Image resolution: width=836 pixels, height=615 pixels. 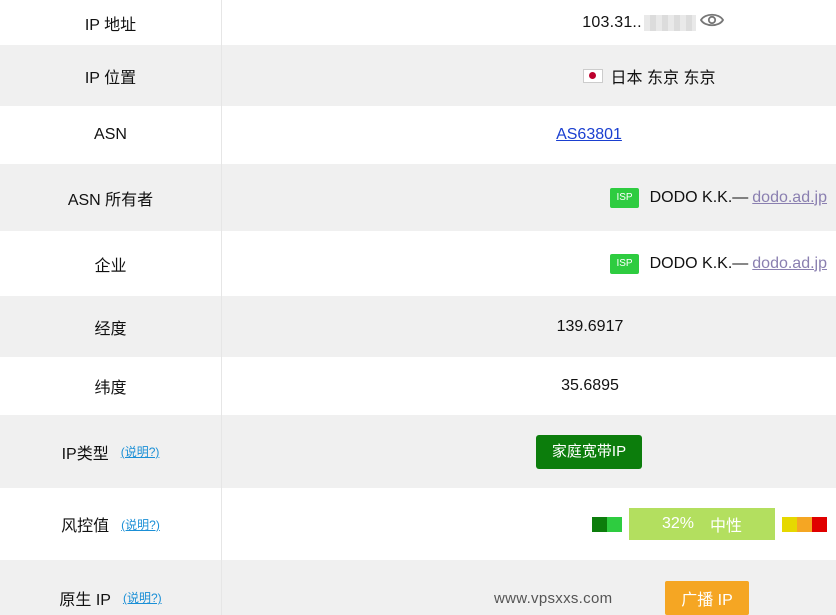 I want to click on row-longitude: 经度 139.6917, so click(x=418, y=326).